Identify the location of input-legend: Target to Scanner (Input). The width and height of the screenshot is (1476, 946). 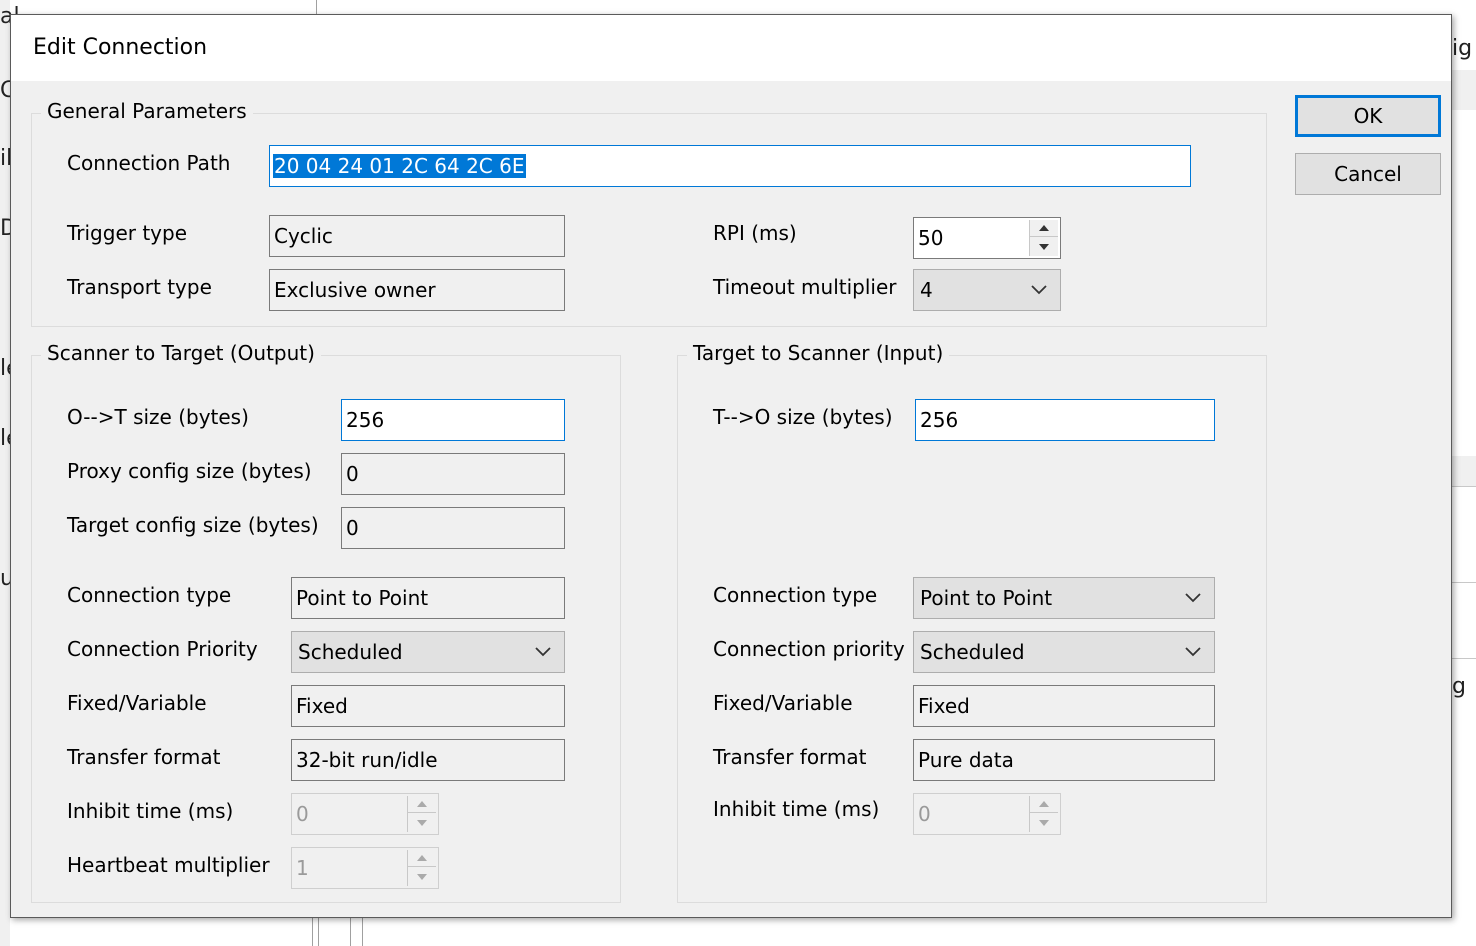
(818, 353).